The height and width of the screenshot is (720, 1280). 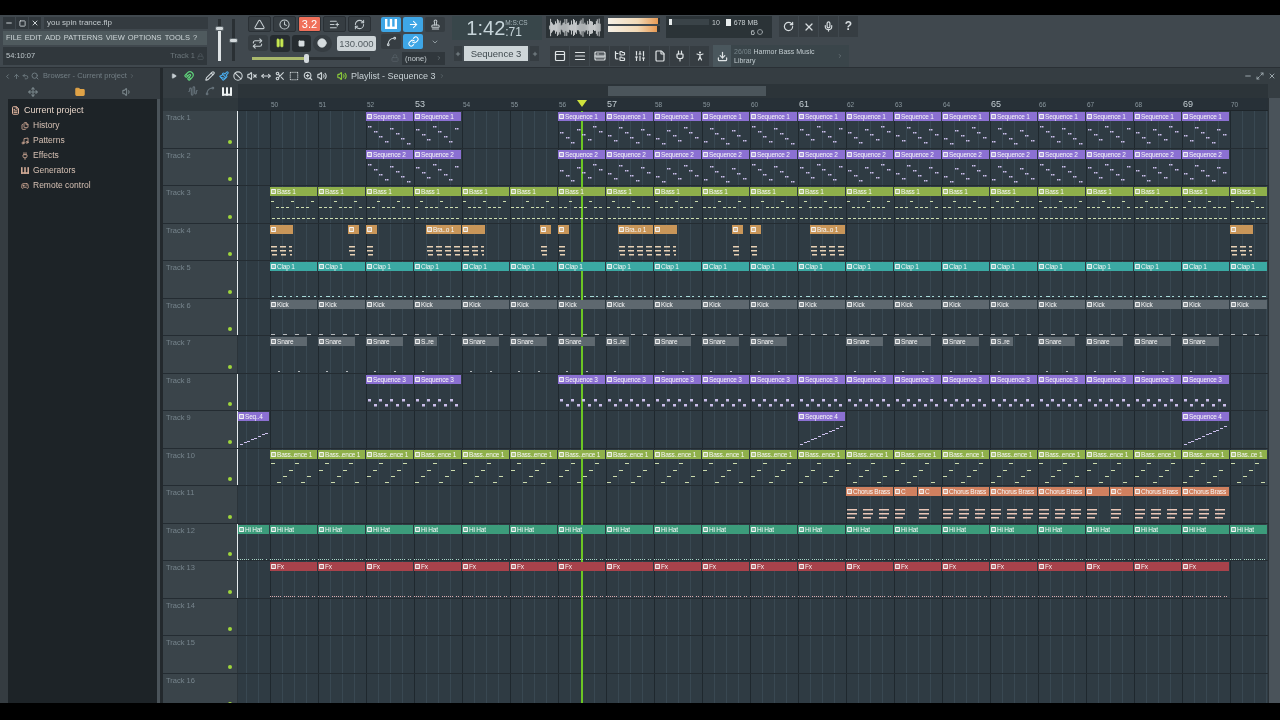 I want to click on minimize-button, so click(x=9, y=23).